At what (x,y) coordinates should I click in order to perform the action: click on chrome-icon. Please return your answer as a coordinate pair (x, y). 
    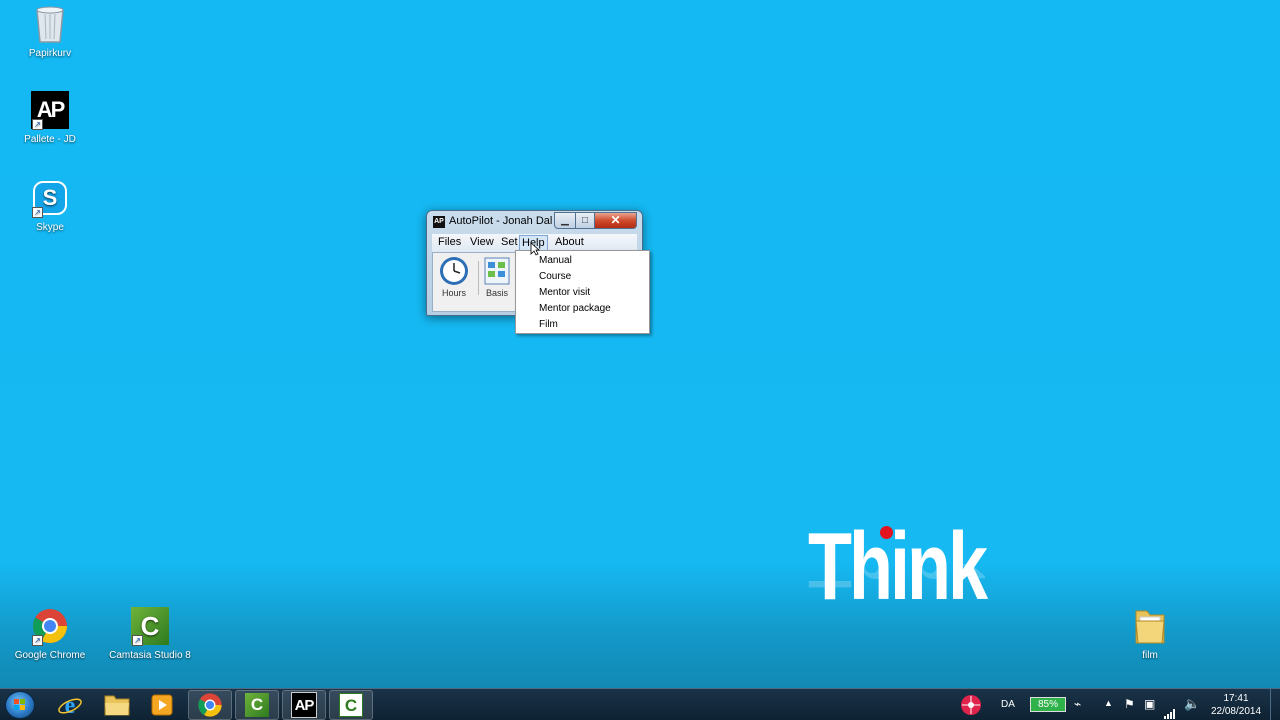
    Looking at the image, I should click on (210, 705).